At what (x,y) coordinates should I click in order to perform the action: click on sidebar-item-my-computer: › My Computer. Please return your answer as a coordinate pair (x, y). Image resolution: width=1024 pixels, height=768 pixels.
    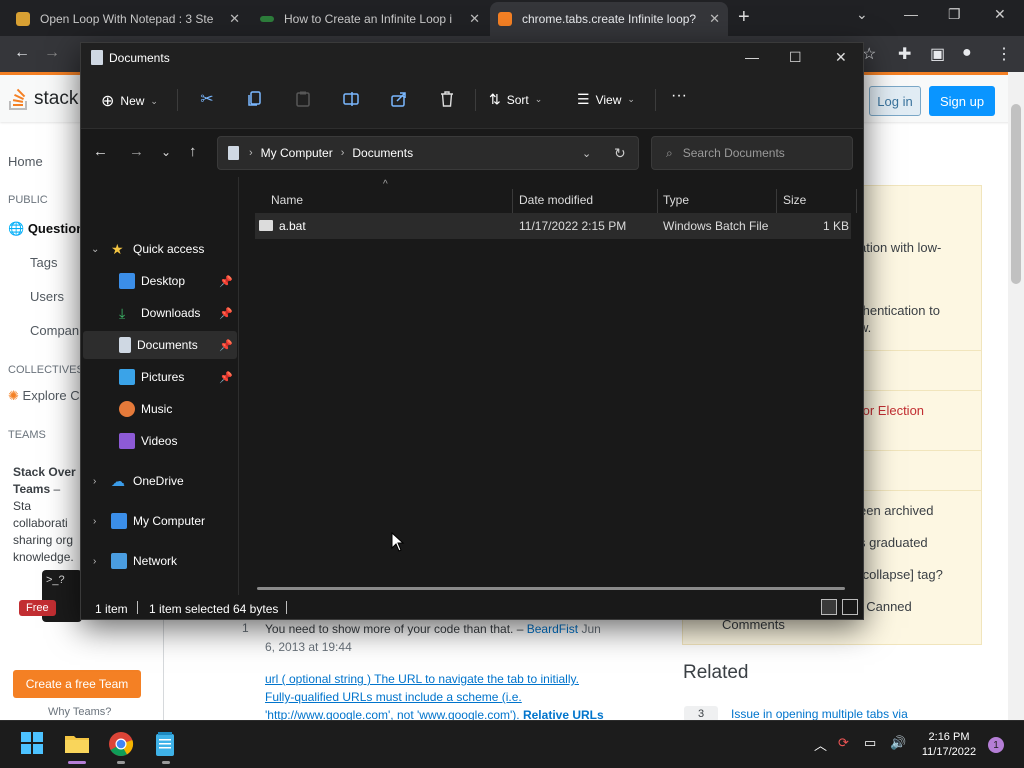
    Looking at the image, I should click on (160, 521).